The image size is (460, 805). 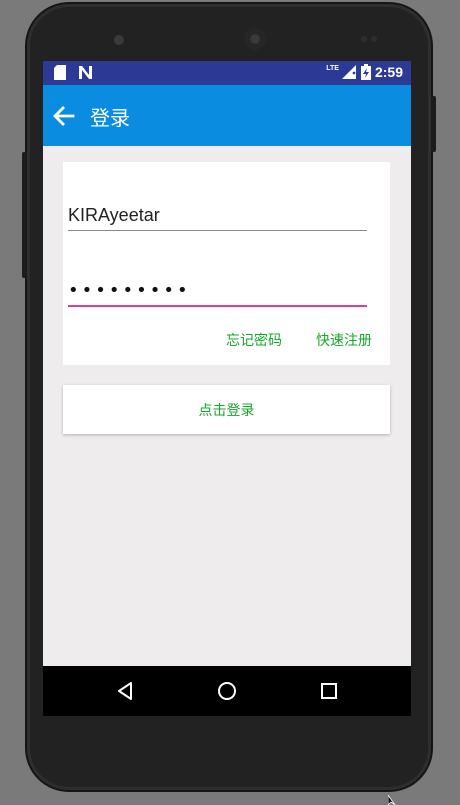 What do you see at coordinates (217, 230) in the screenshot?
I see `username-underline` at bounding box center [217, 230].